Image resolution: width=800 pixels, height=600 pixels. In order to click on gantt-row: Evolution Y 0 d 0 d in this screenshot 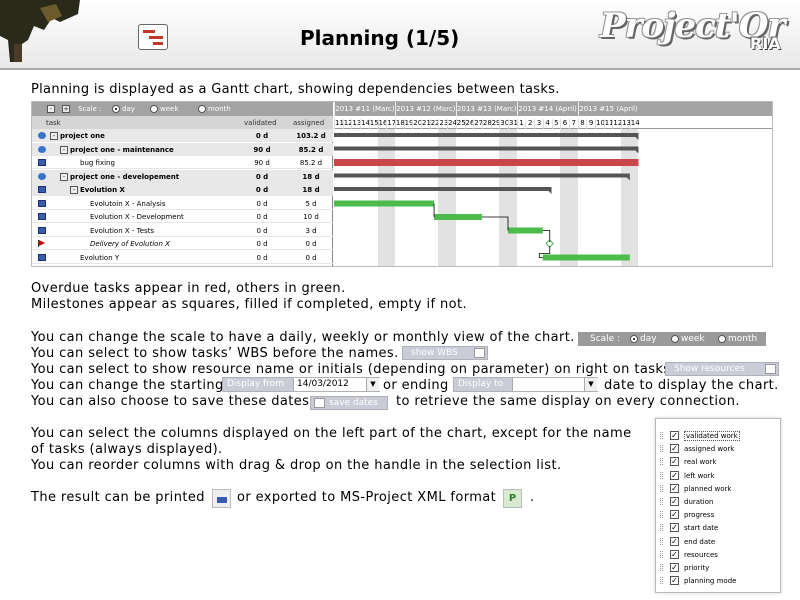, I will do `click(182, 257)`.